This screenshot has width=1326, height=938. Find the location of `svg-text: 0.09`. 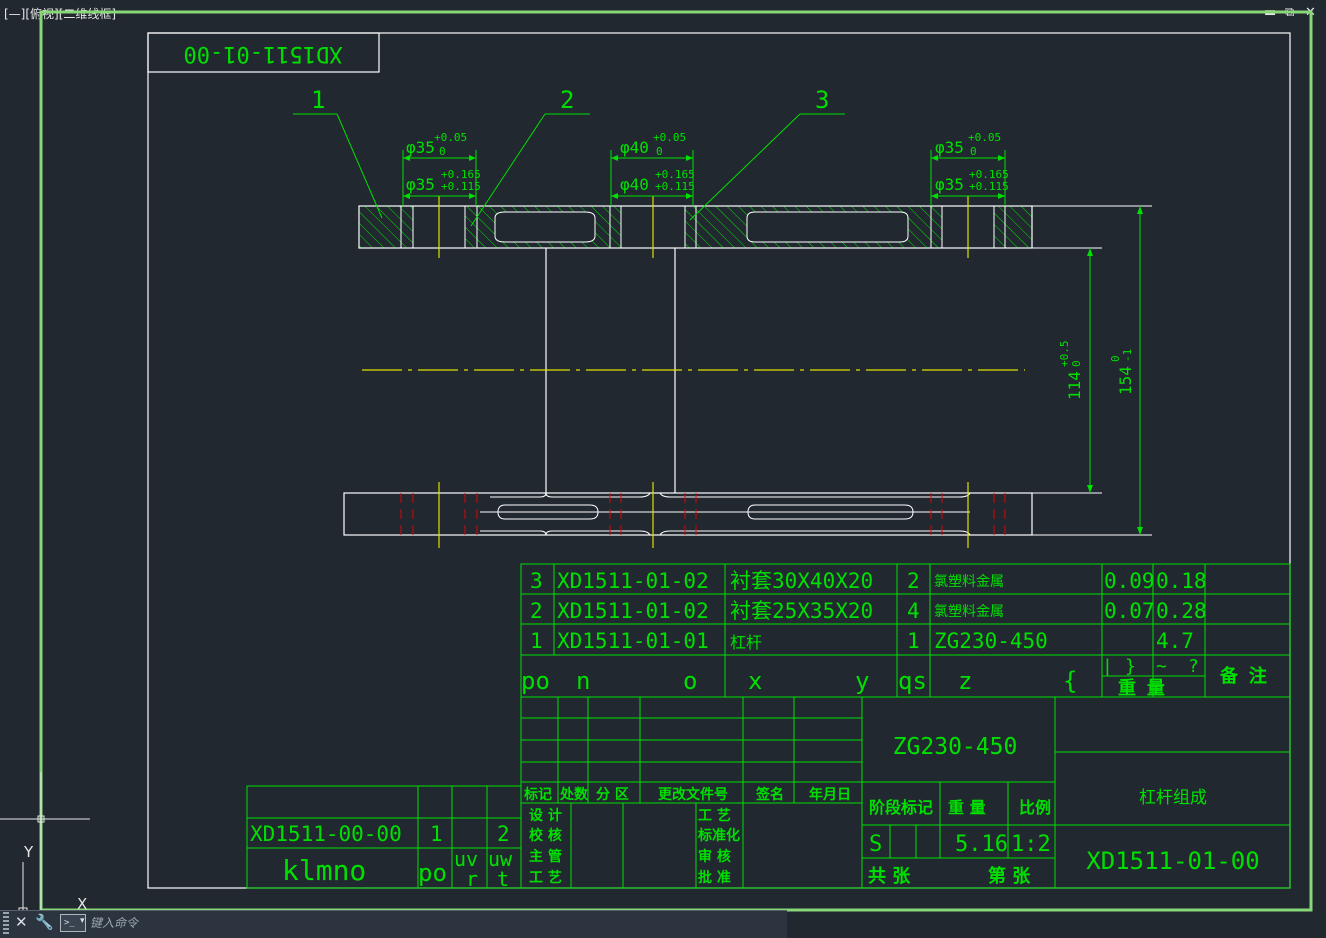

svg-text: 0.09 is located at coordinates (1129, 581).